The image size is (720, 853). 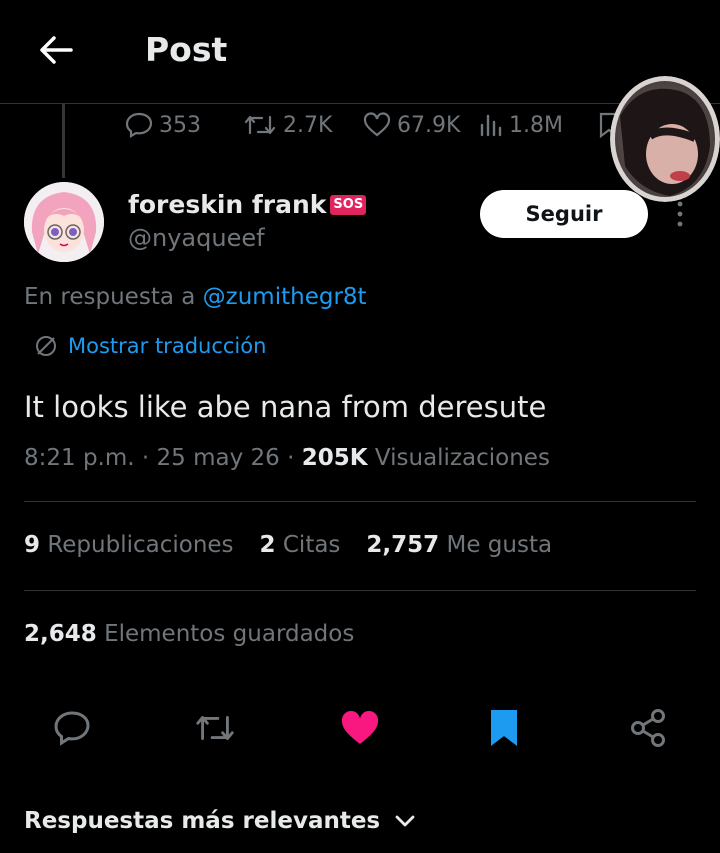 I want to click on reposts-stat-label: Republicaciones, so click(x=140, y=545).